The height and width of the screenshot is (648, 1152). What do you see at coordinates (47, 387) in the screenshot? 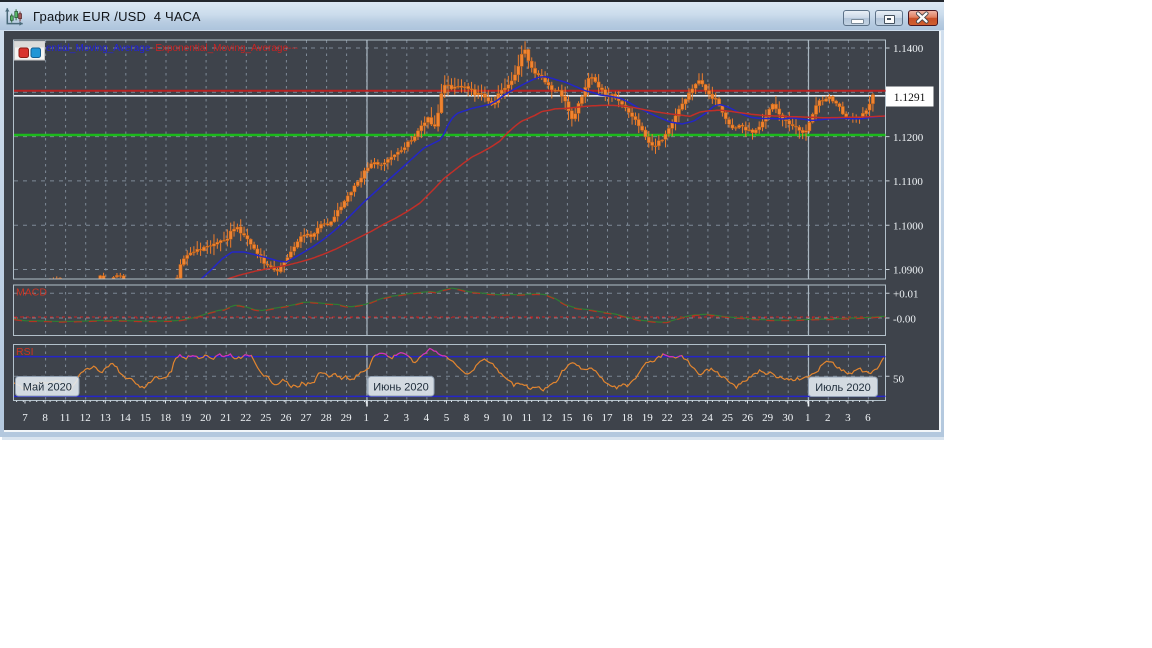
I see `svg-text: Май 2020` at bounding box center [47, 387].